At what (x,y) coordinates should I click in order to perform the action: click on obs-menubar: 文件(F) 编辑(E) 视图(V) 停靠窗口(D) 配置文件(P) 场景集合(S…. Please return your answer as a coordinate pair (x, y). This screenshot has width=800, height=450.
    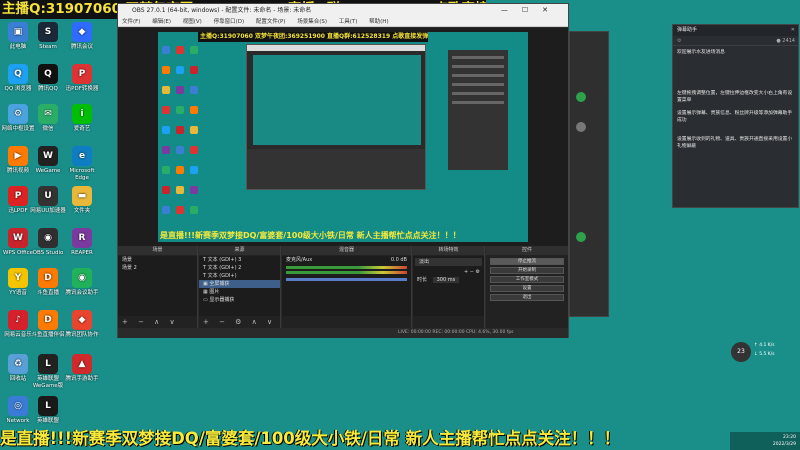
    Looking at the image, I should click on (343, 22).